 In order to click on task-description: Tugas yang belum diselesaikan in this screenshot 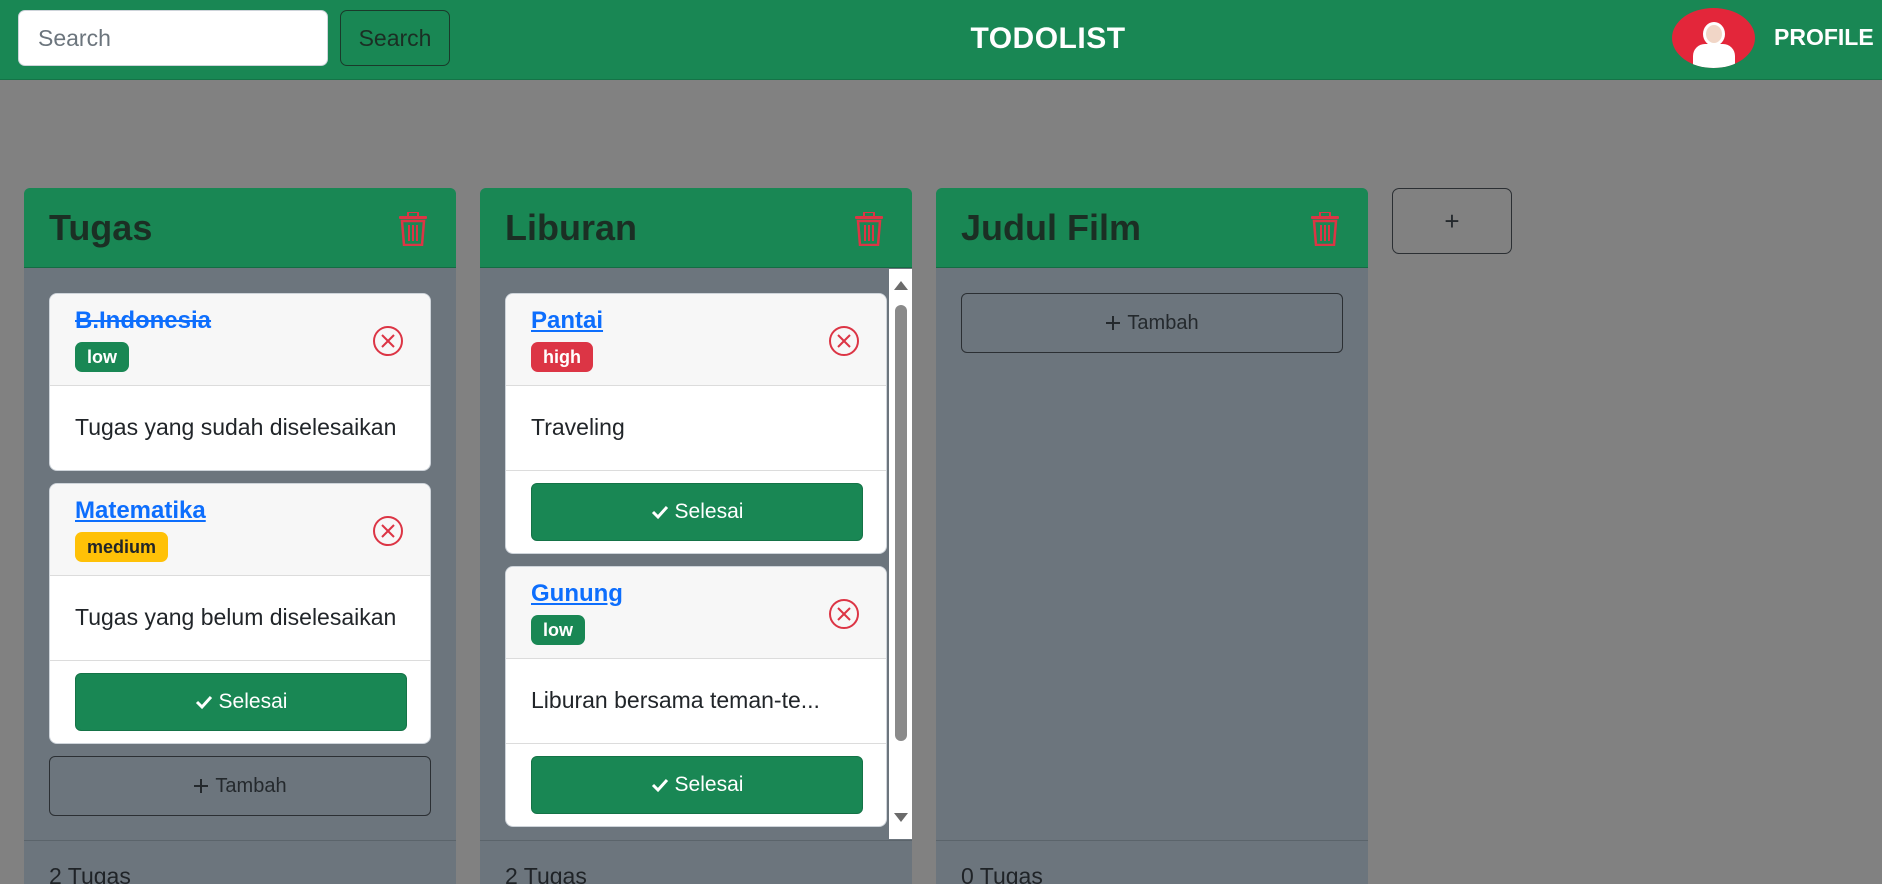, I will do `click(236, 617)`.